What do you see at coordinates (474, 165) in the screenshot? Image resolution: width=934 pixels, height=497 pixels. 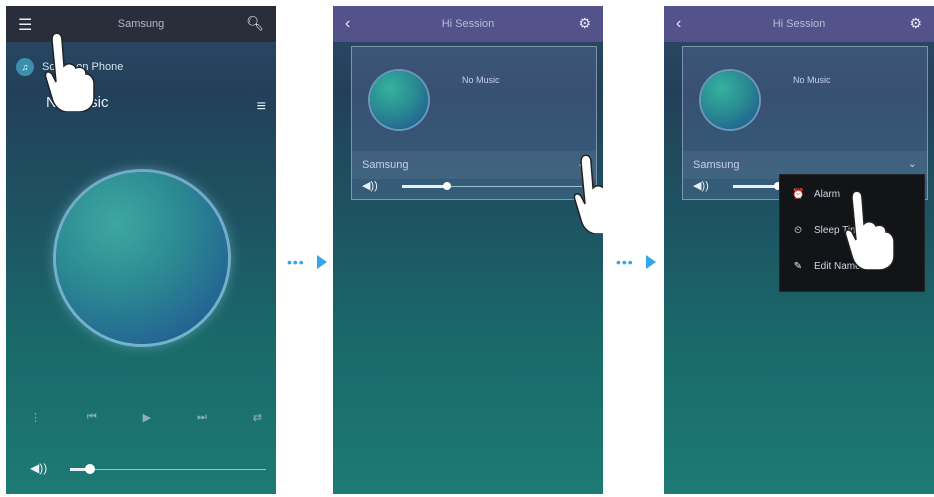 I see `device-row: Samsung ⌄` at bounding box center [474, 165].